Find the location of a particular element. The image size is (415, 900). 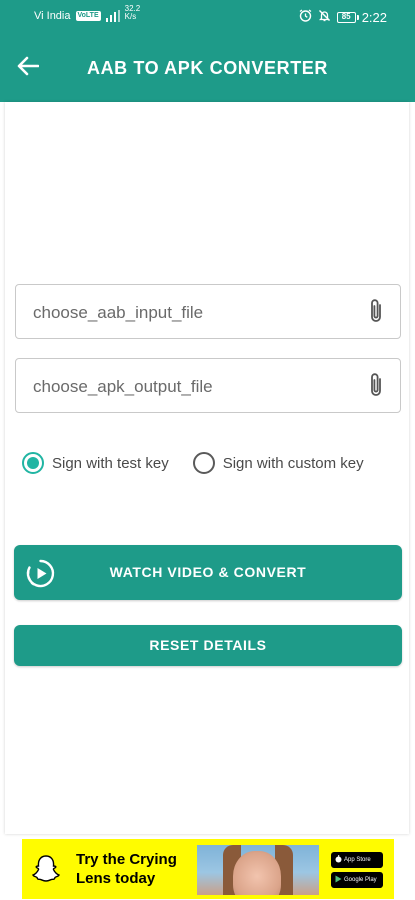

status-left: Vi India VoLTE 32.2 K/s is located at coordinates (87, 13).